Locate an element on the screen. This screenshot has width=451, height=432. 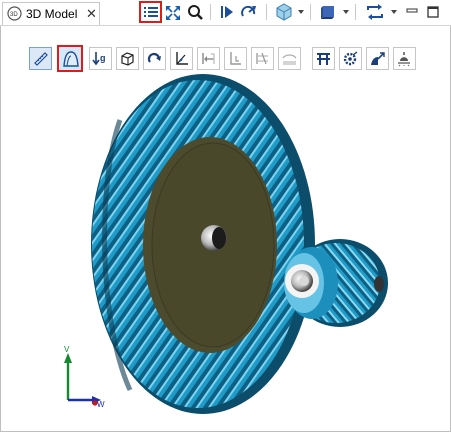
y-axis-label: V is located at coordinates (67, 349).